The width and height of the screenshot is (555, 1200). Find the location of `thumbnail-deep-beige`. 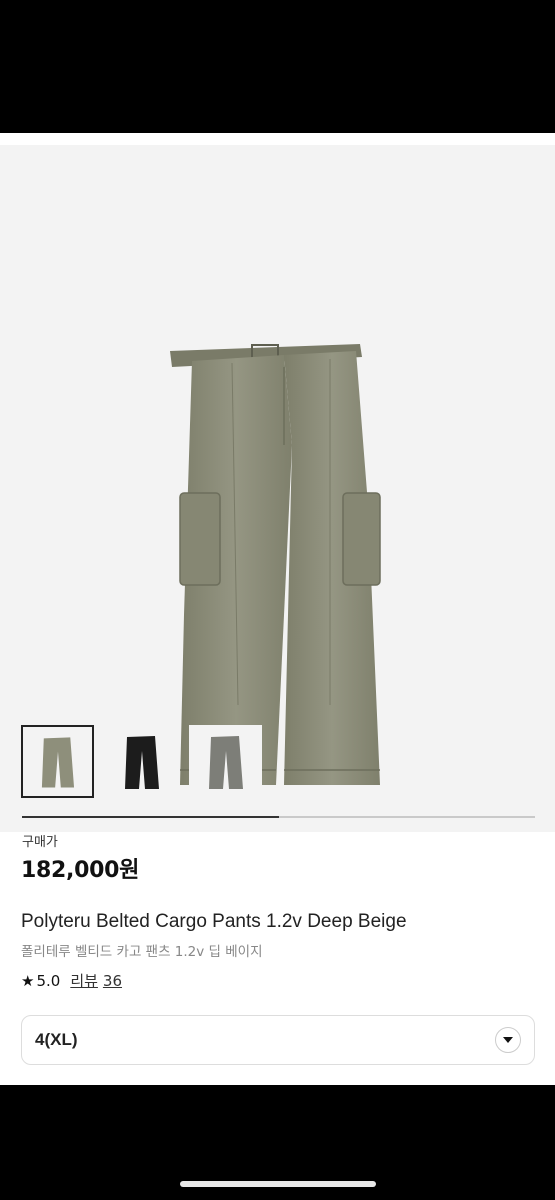

thumbnail-deep-beige is located at coordinates (57, 761).